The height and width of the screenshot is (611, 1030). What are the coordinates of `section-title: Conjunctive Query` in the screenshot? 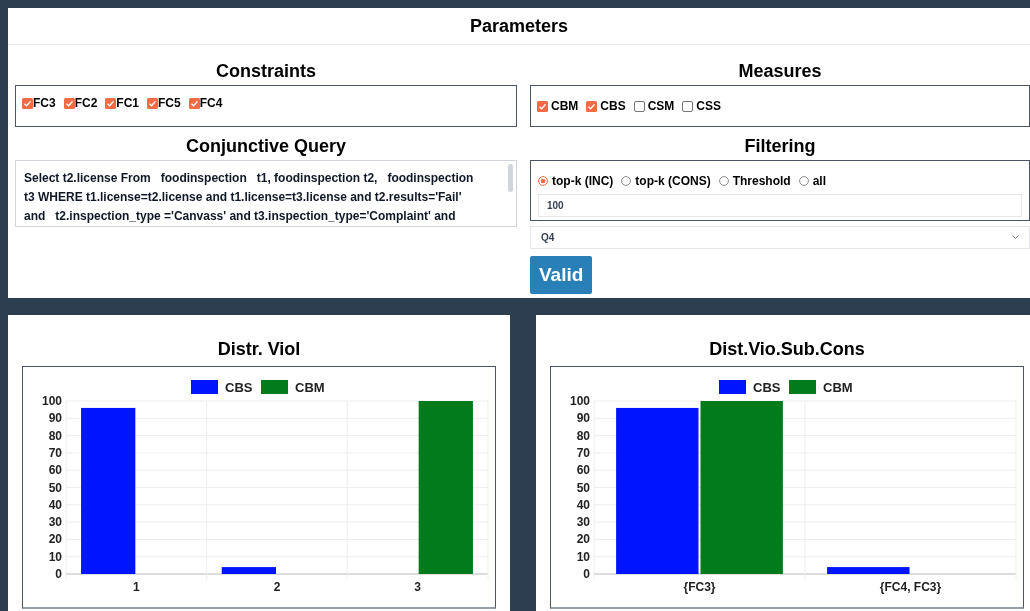 It's located at (266, 146).